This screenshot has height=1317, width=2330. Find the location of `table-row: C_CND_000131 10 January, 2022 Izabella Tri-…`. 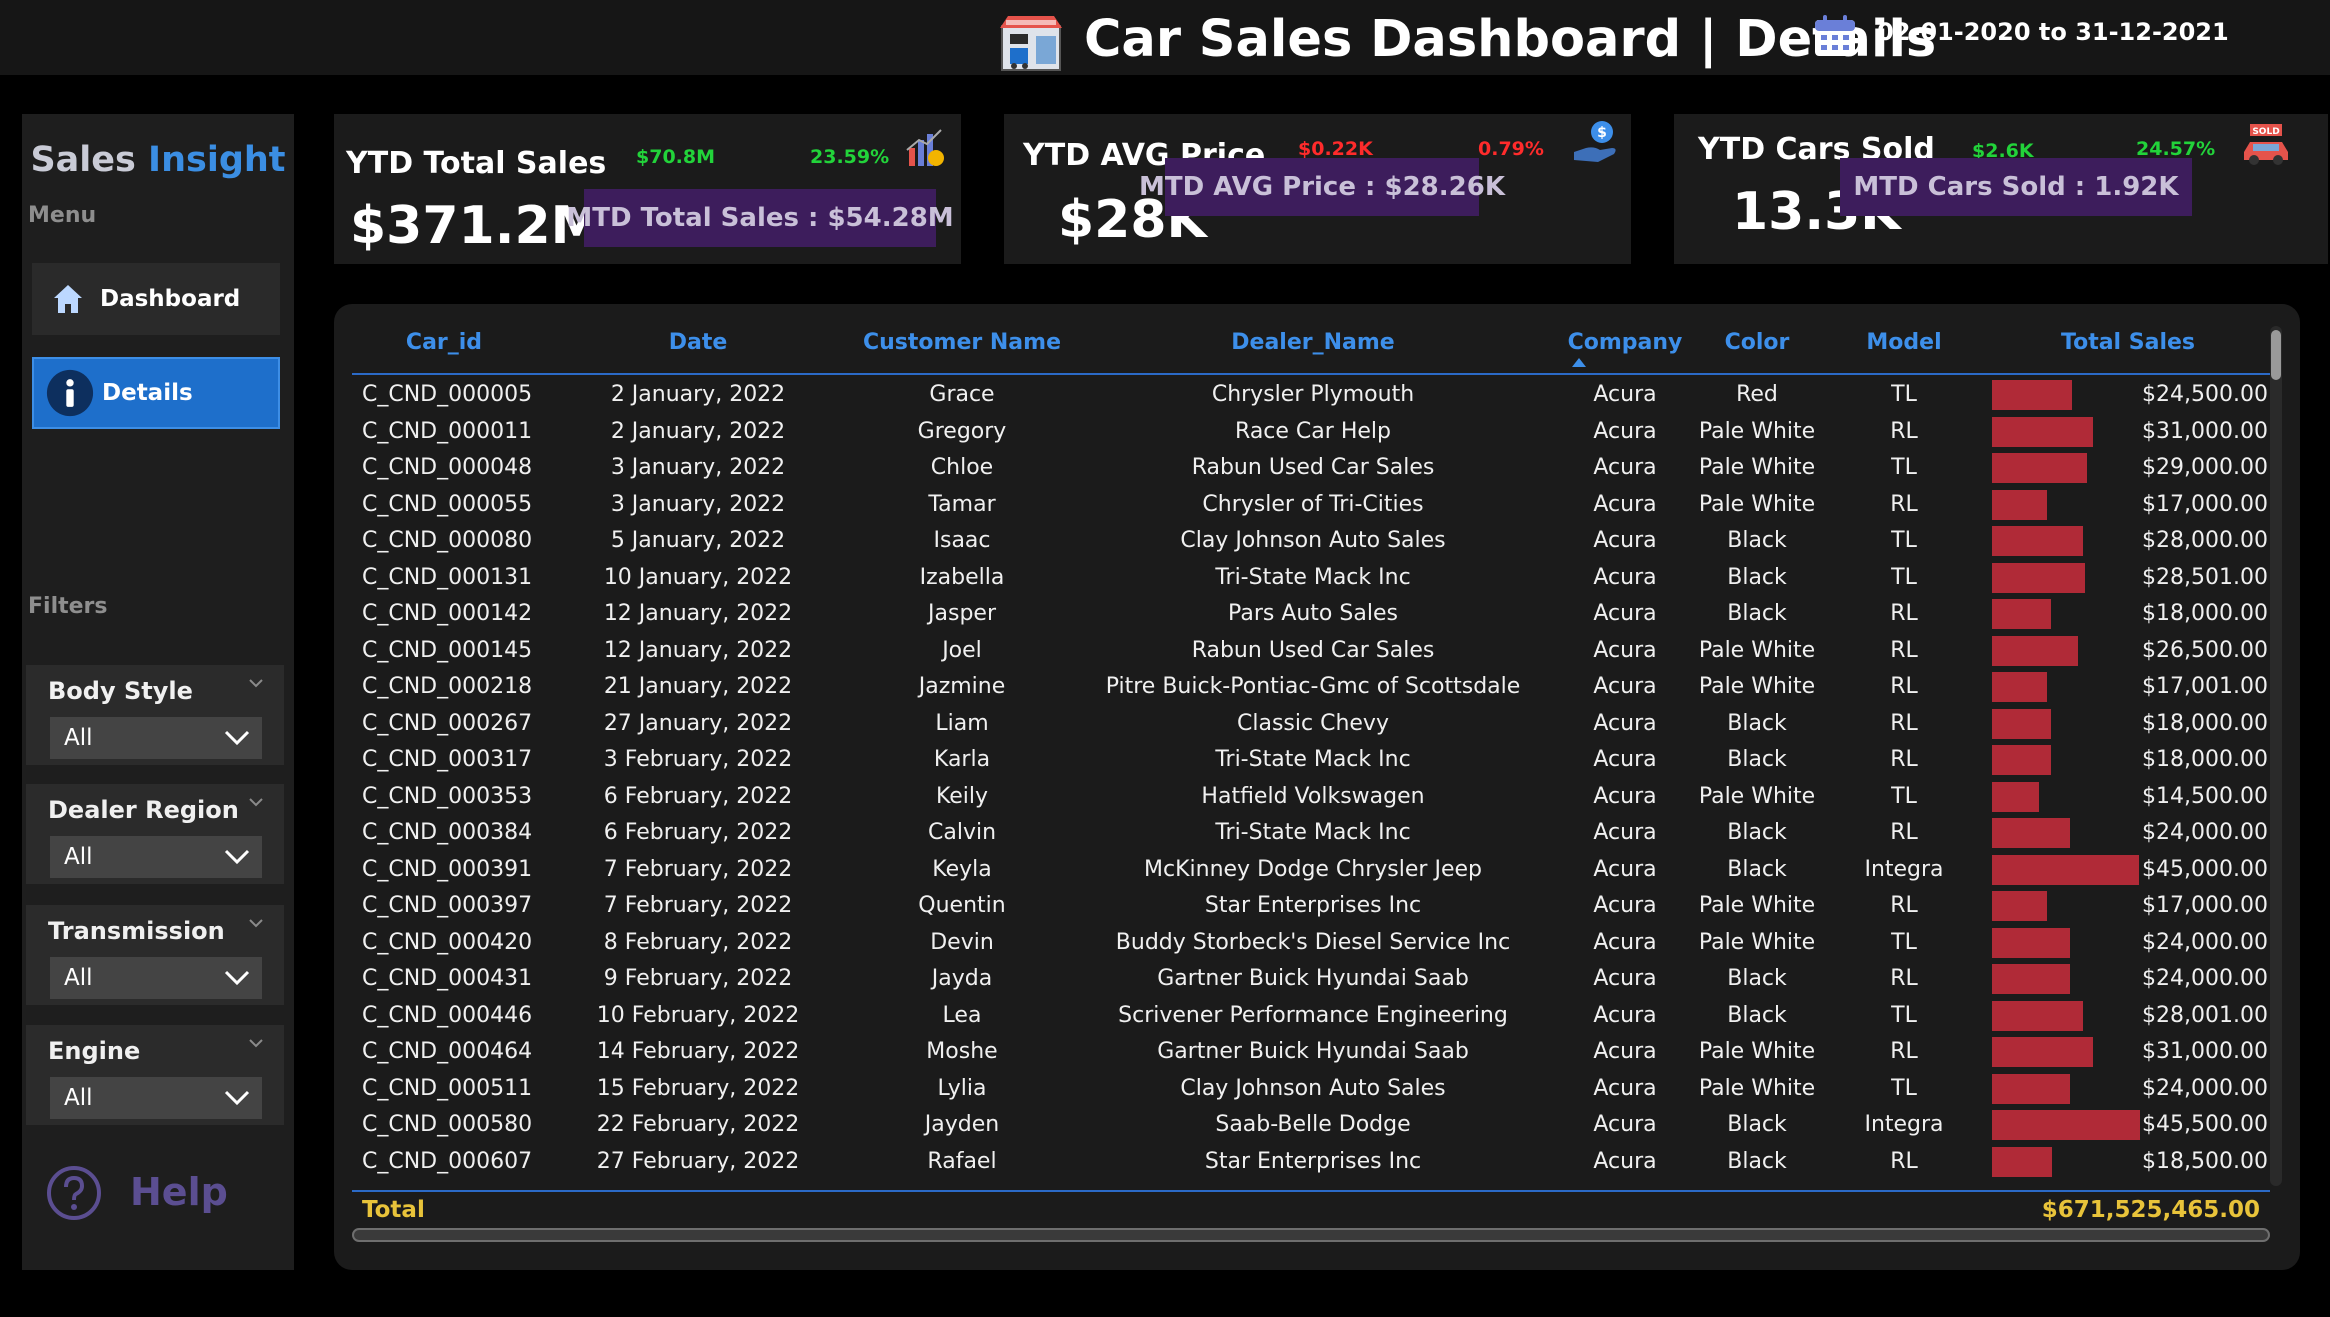

table-row: C_CND_000131 10 January, 2022 Izabella Tri-… is located at coordinates (1311, 577).